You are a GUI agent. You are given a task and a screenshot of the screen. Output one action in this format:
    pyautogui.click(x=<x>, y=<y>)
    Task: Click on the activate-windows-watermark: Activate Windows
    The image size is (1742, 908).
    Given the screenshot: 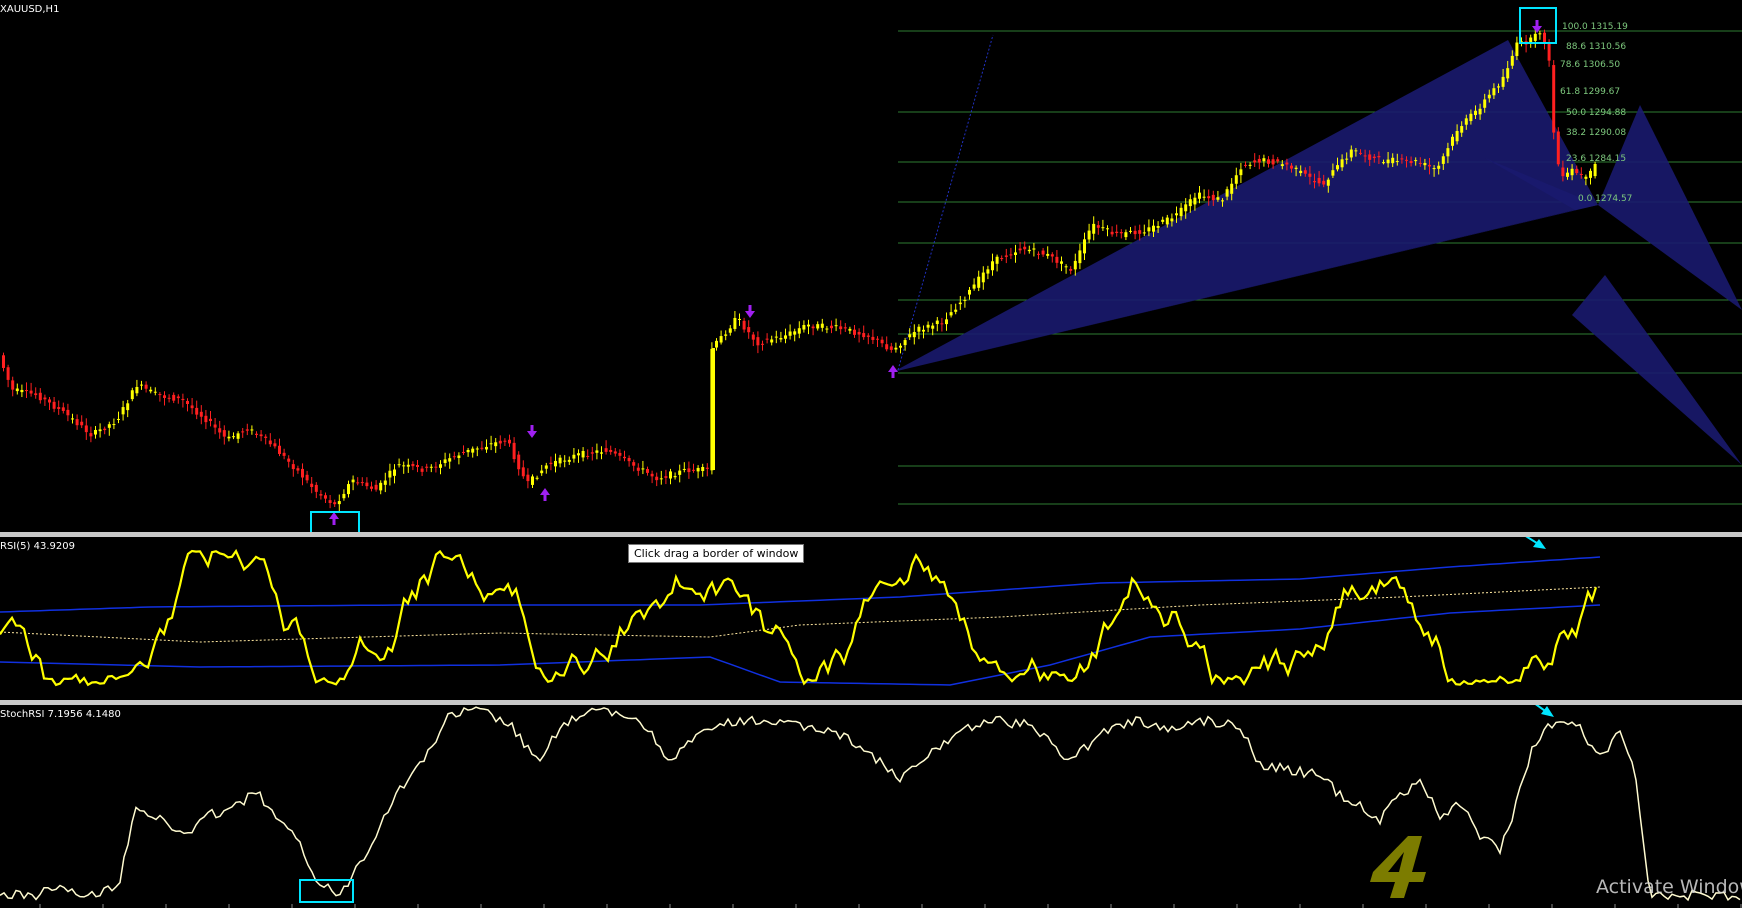 What is the action you would take?
    pyautogui.click(x=1669, y=887)
    